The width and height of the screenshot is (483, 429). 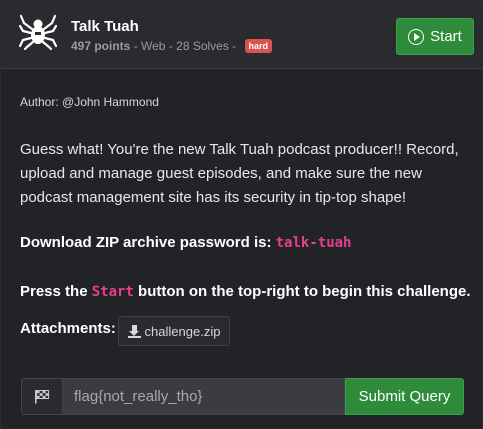 What do you see at coordinates (134, 331) in the screenshot?
I see `download-icon` at bounding box center [134, 331].